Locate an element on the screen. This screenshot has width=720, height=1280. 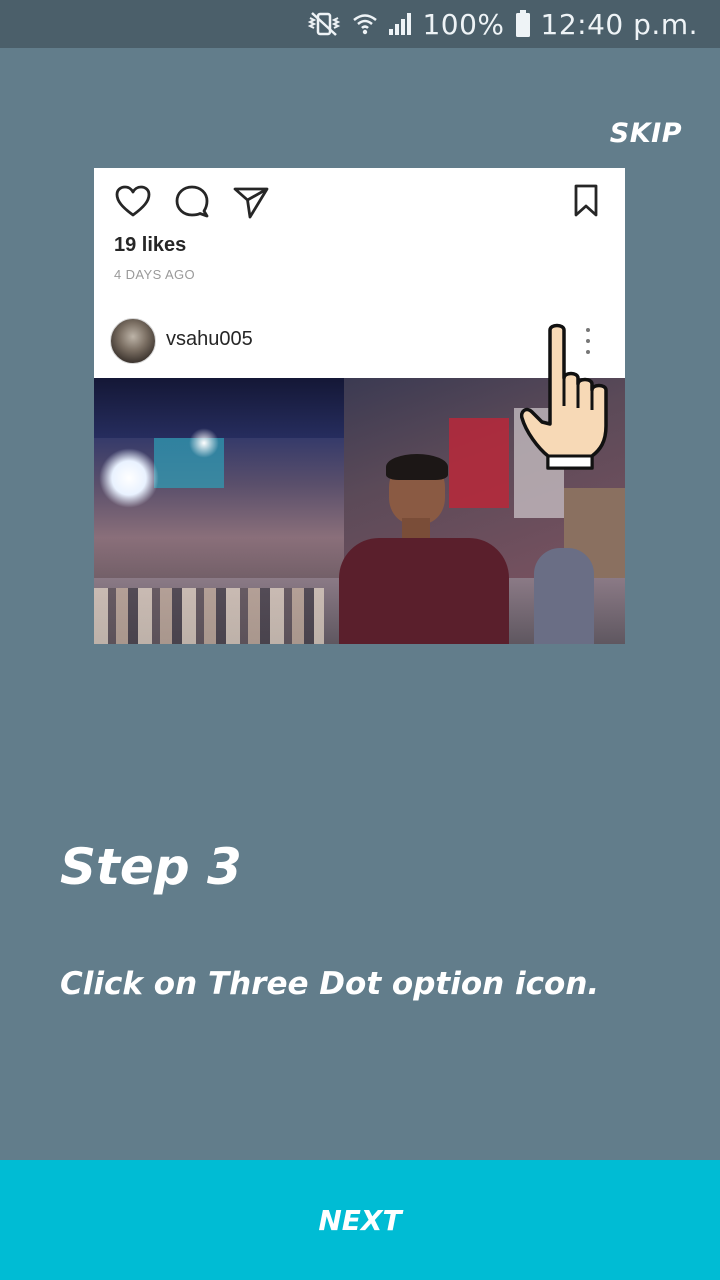
avatar is located at coordinates (133, 341).